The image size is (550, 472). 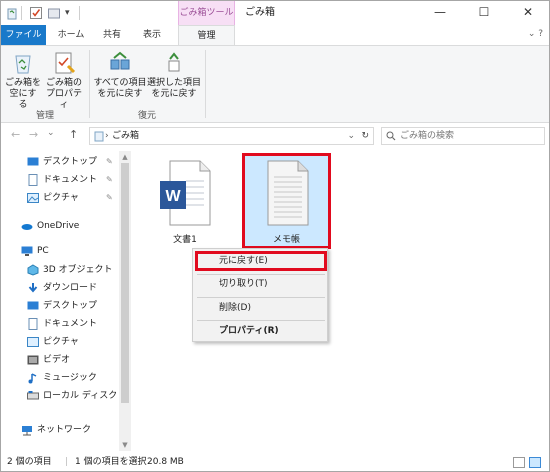 I want to click on menu-item-restore: 元に戻す(E), so click(x=243, y=261).